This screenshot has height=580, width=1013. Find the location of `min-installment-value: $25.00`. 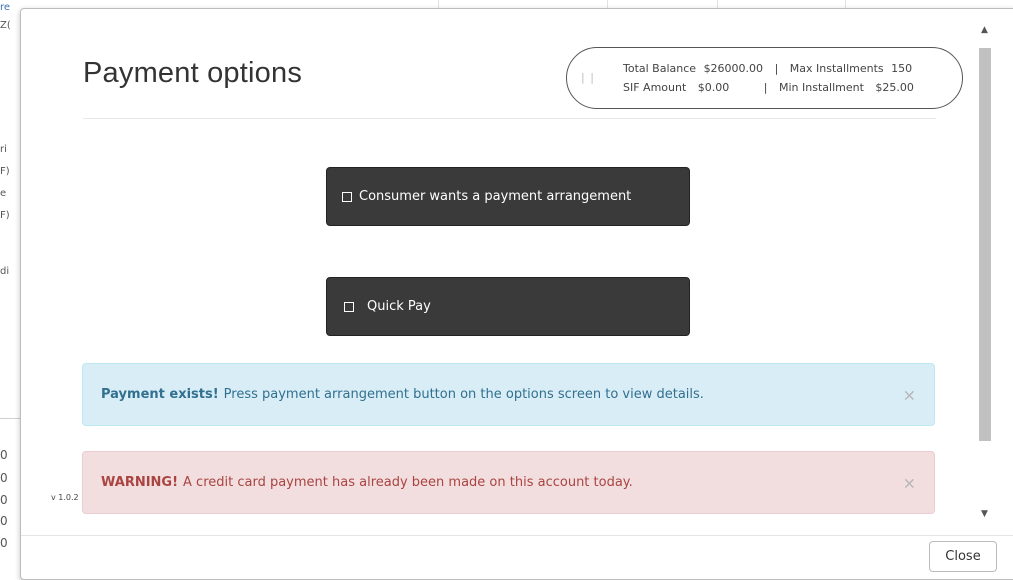

min-installment-value: $25.00 is located at coordinates (894, 87).